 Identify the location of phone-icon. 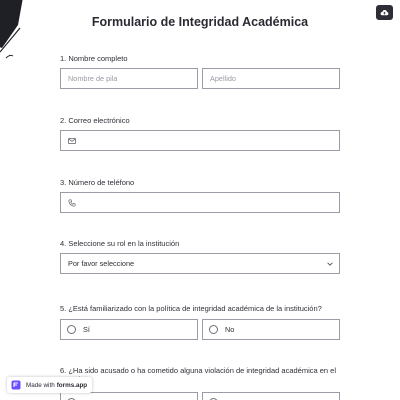
(72, 202).